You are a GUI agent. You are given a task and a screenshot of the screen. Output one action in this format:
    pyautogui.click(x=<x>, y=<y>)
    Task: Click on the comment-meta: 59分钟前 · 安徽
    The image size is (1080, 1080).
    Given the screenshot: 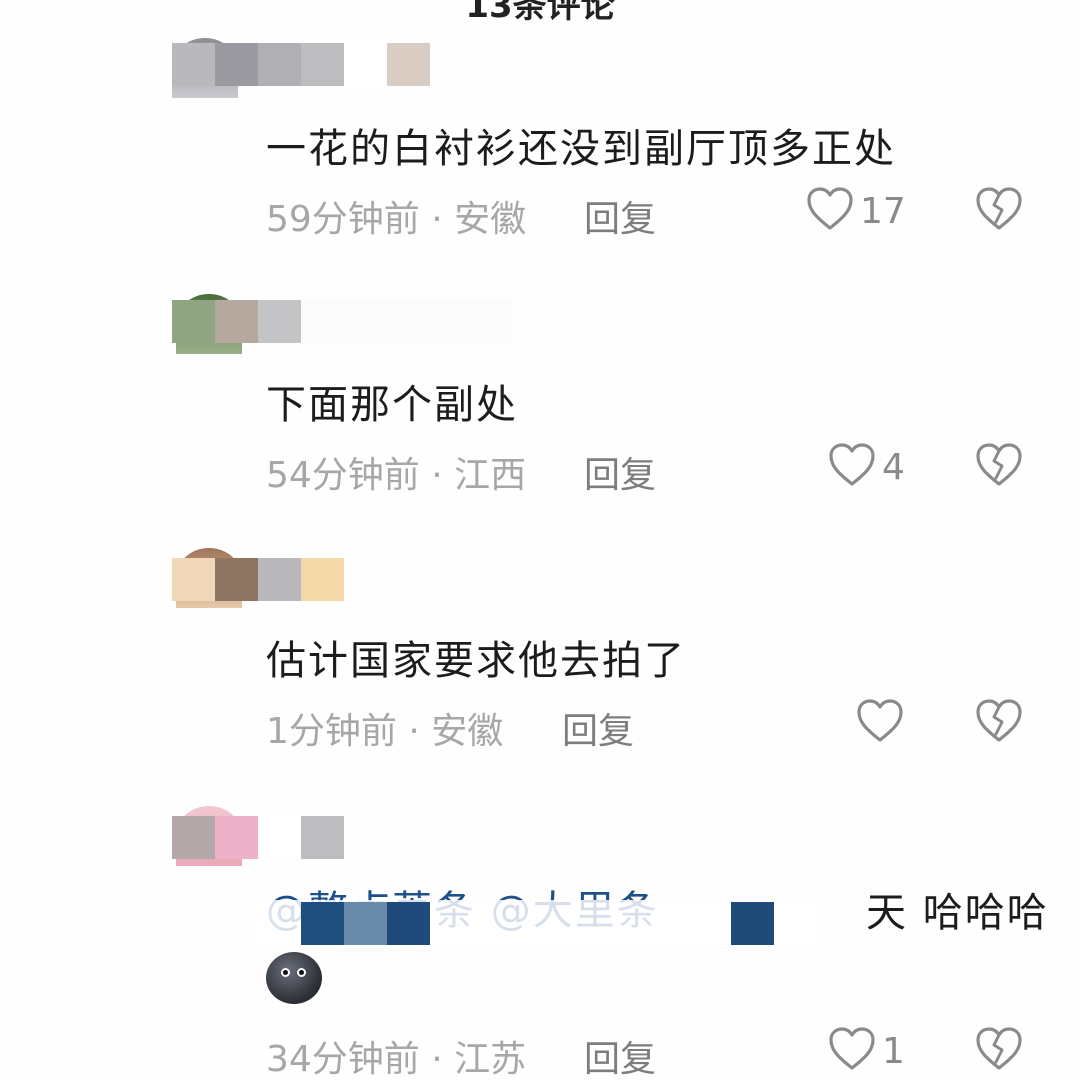 What is the action you would take?
    pyautogui.click(x=396, y=216)
    